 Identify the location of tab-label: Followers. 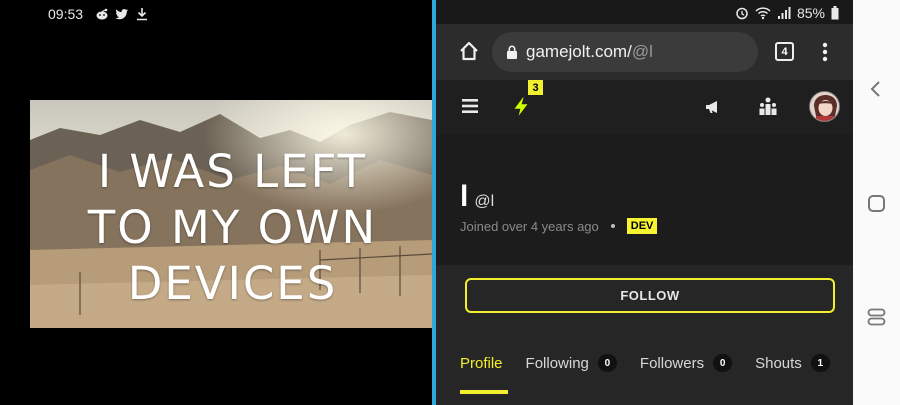
(672, 363).